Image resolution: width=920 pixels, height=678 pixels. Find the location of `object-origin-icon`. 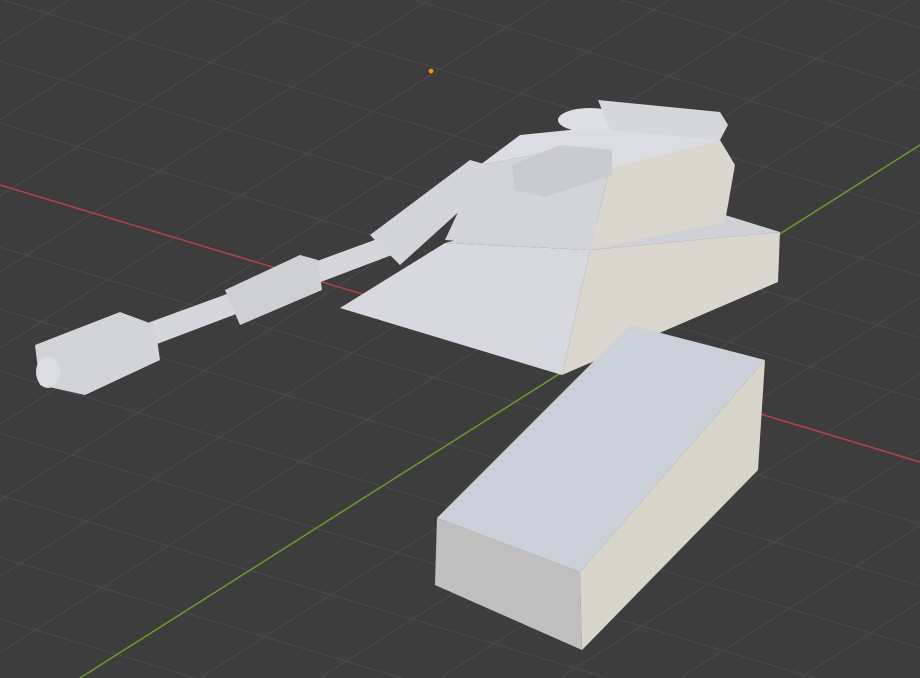

object-origin-icon is located at coordinates (431, 71).